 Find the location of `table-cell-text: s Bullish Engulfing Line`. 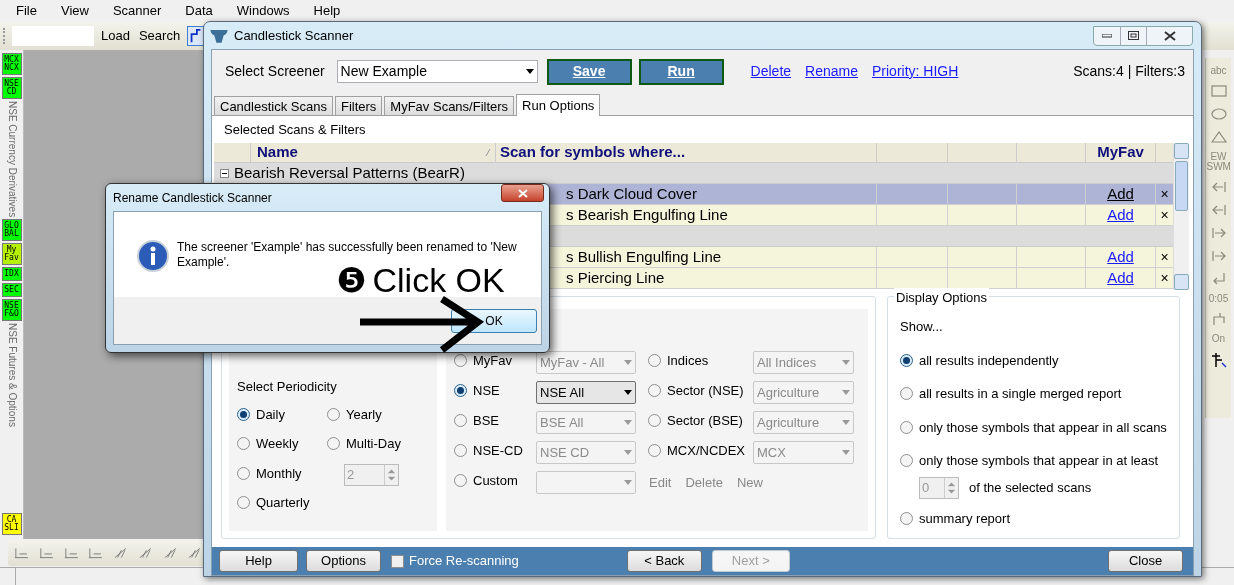

table-cell-text: s Bullish Engulfing Line is located at coordinates (644, 256).